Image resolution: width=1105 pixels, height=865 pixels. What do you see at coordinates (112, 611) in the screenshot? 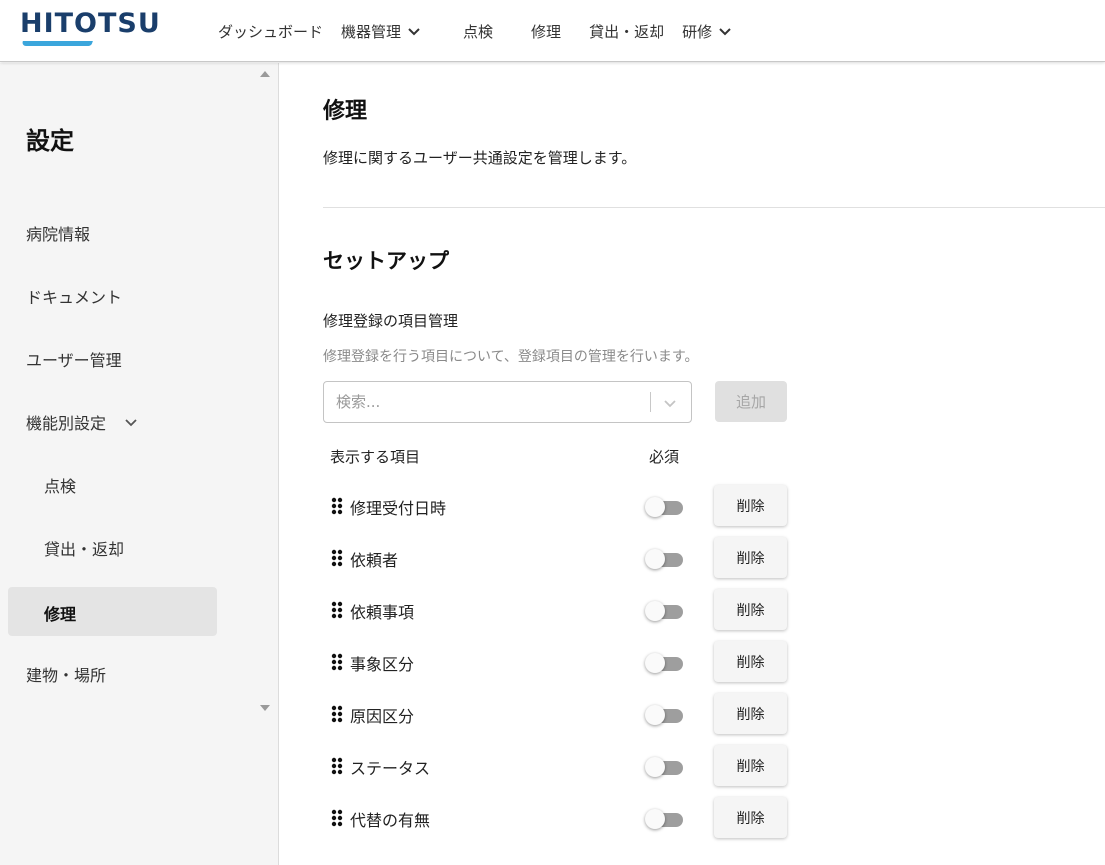
I see `sidebar-item-repair` at bounding box center [112, 611].